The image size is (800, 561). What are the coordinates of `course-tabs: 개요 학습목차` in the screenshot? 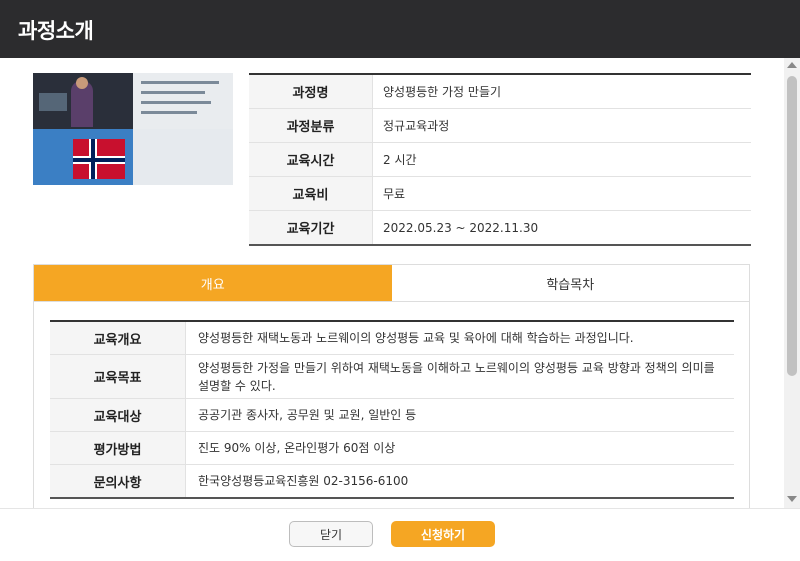 It's located at (391, 283).